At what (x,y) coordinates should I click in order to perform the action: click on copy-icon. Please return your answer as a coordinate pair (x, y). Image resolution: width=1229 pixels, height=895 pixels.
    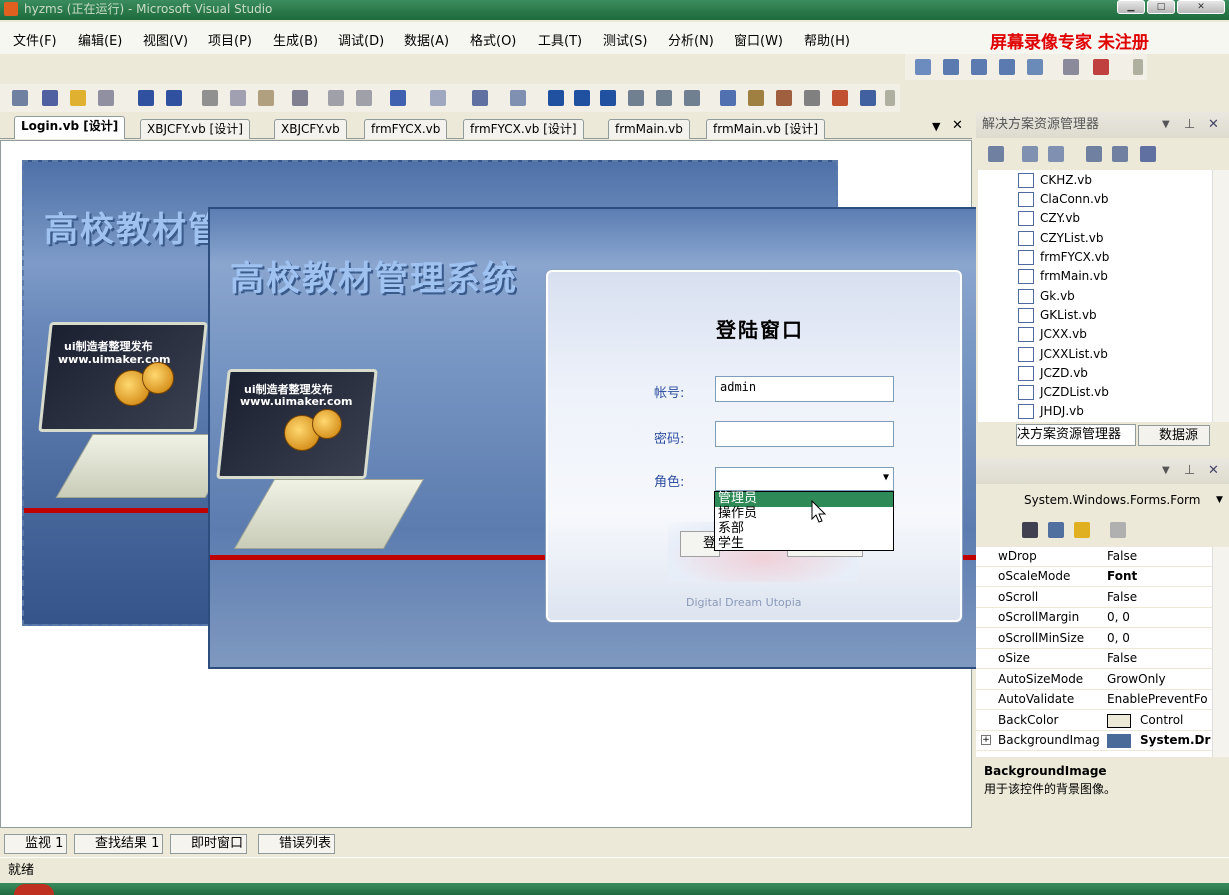
    Looking at the image, I should click on (238, 98).